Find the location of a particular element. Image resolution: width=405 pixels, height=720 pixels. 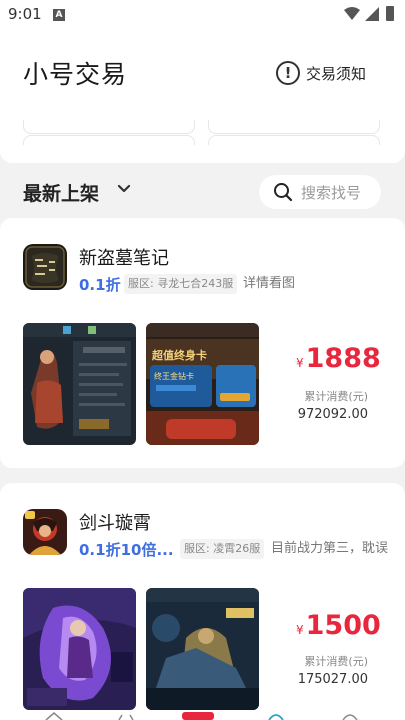

search-placeholder: 搜索找号 is located at coordinates (331, 192).